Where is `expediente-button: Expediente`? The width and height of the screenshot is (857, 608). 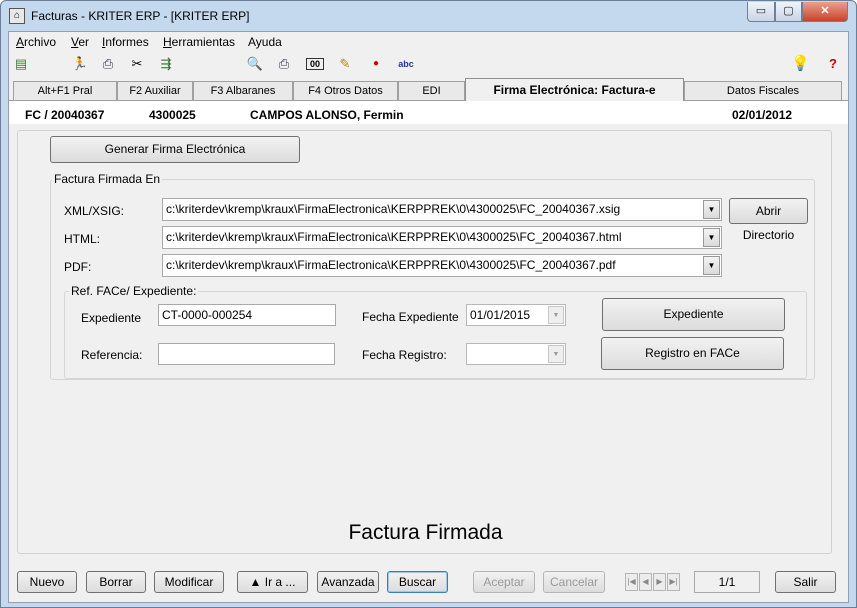
expediente-button: Expediente is located at coordinates (693, 314).